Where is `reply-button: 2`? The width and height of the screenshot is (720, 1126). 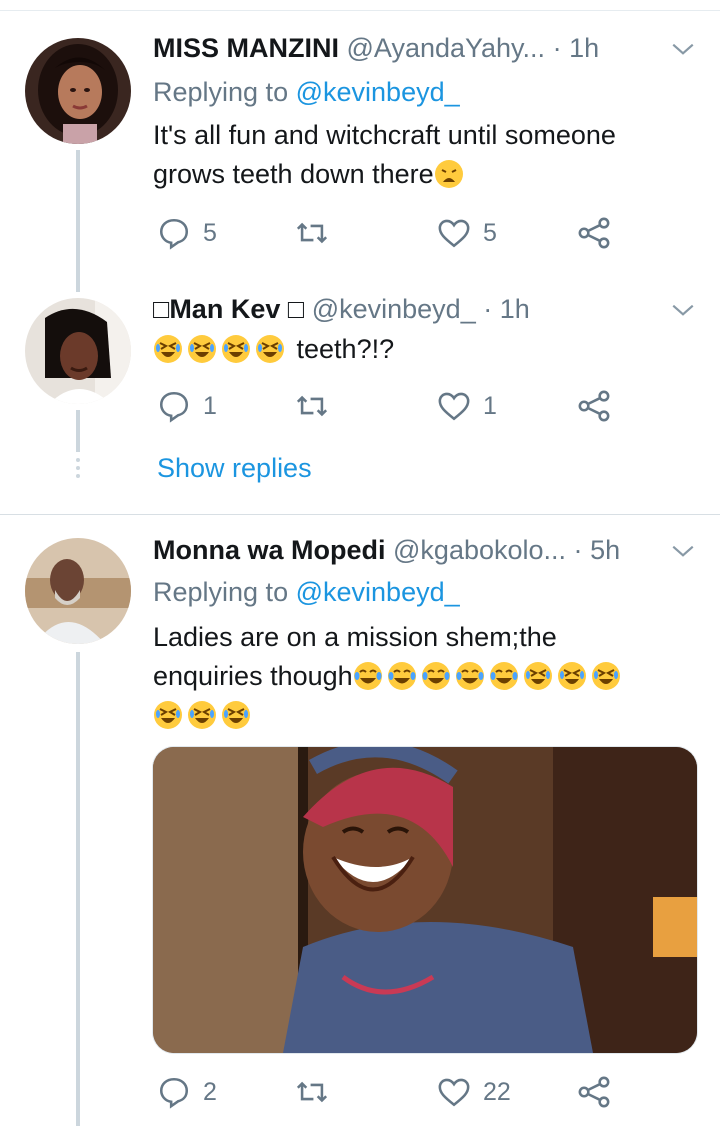 reply-button: 2 is located at coordinates (187, 1092).